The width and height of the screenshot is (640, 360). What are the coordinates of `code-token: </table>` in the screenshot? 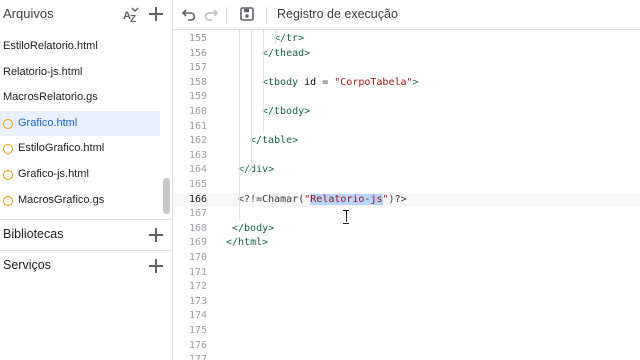 It's located at (274, 141).